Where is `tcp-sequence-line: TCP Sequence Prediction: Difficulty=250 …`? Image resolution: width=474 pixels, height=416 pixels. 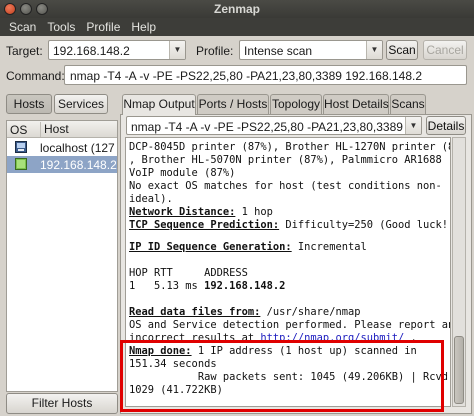 tcp-sequence-line: TCP Sequence Prediction: Difficulty=250 … is located at coordinates (288, 225).